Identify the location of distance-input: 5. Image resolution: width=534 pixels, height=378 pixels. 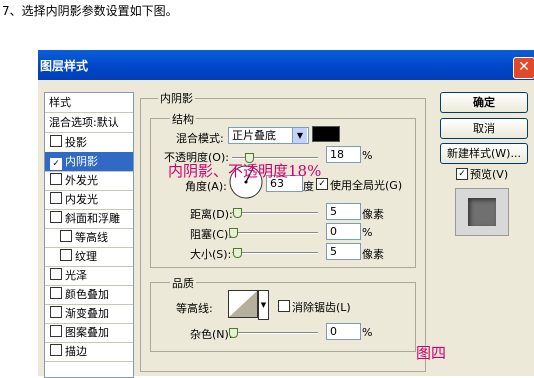
(343, 211).